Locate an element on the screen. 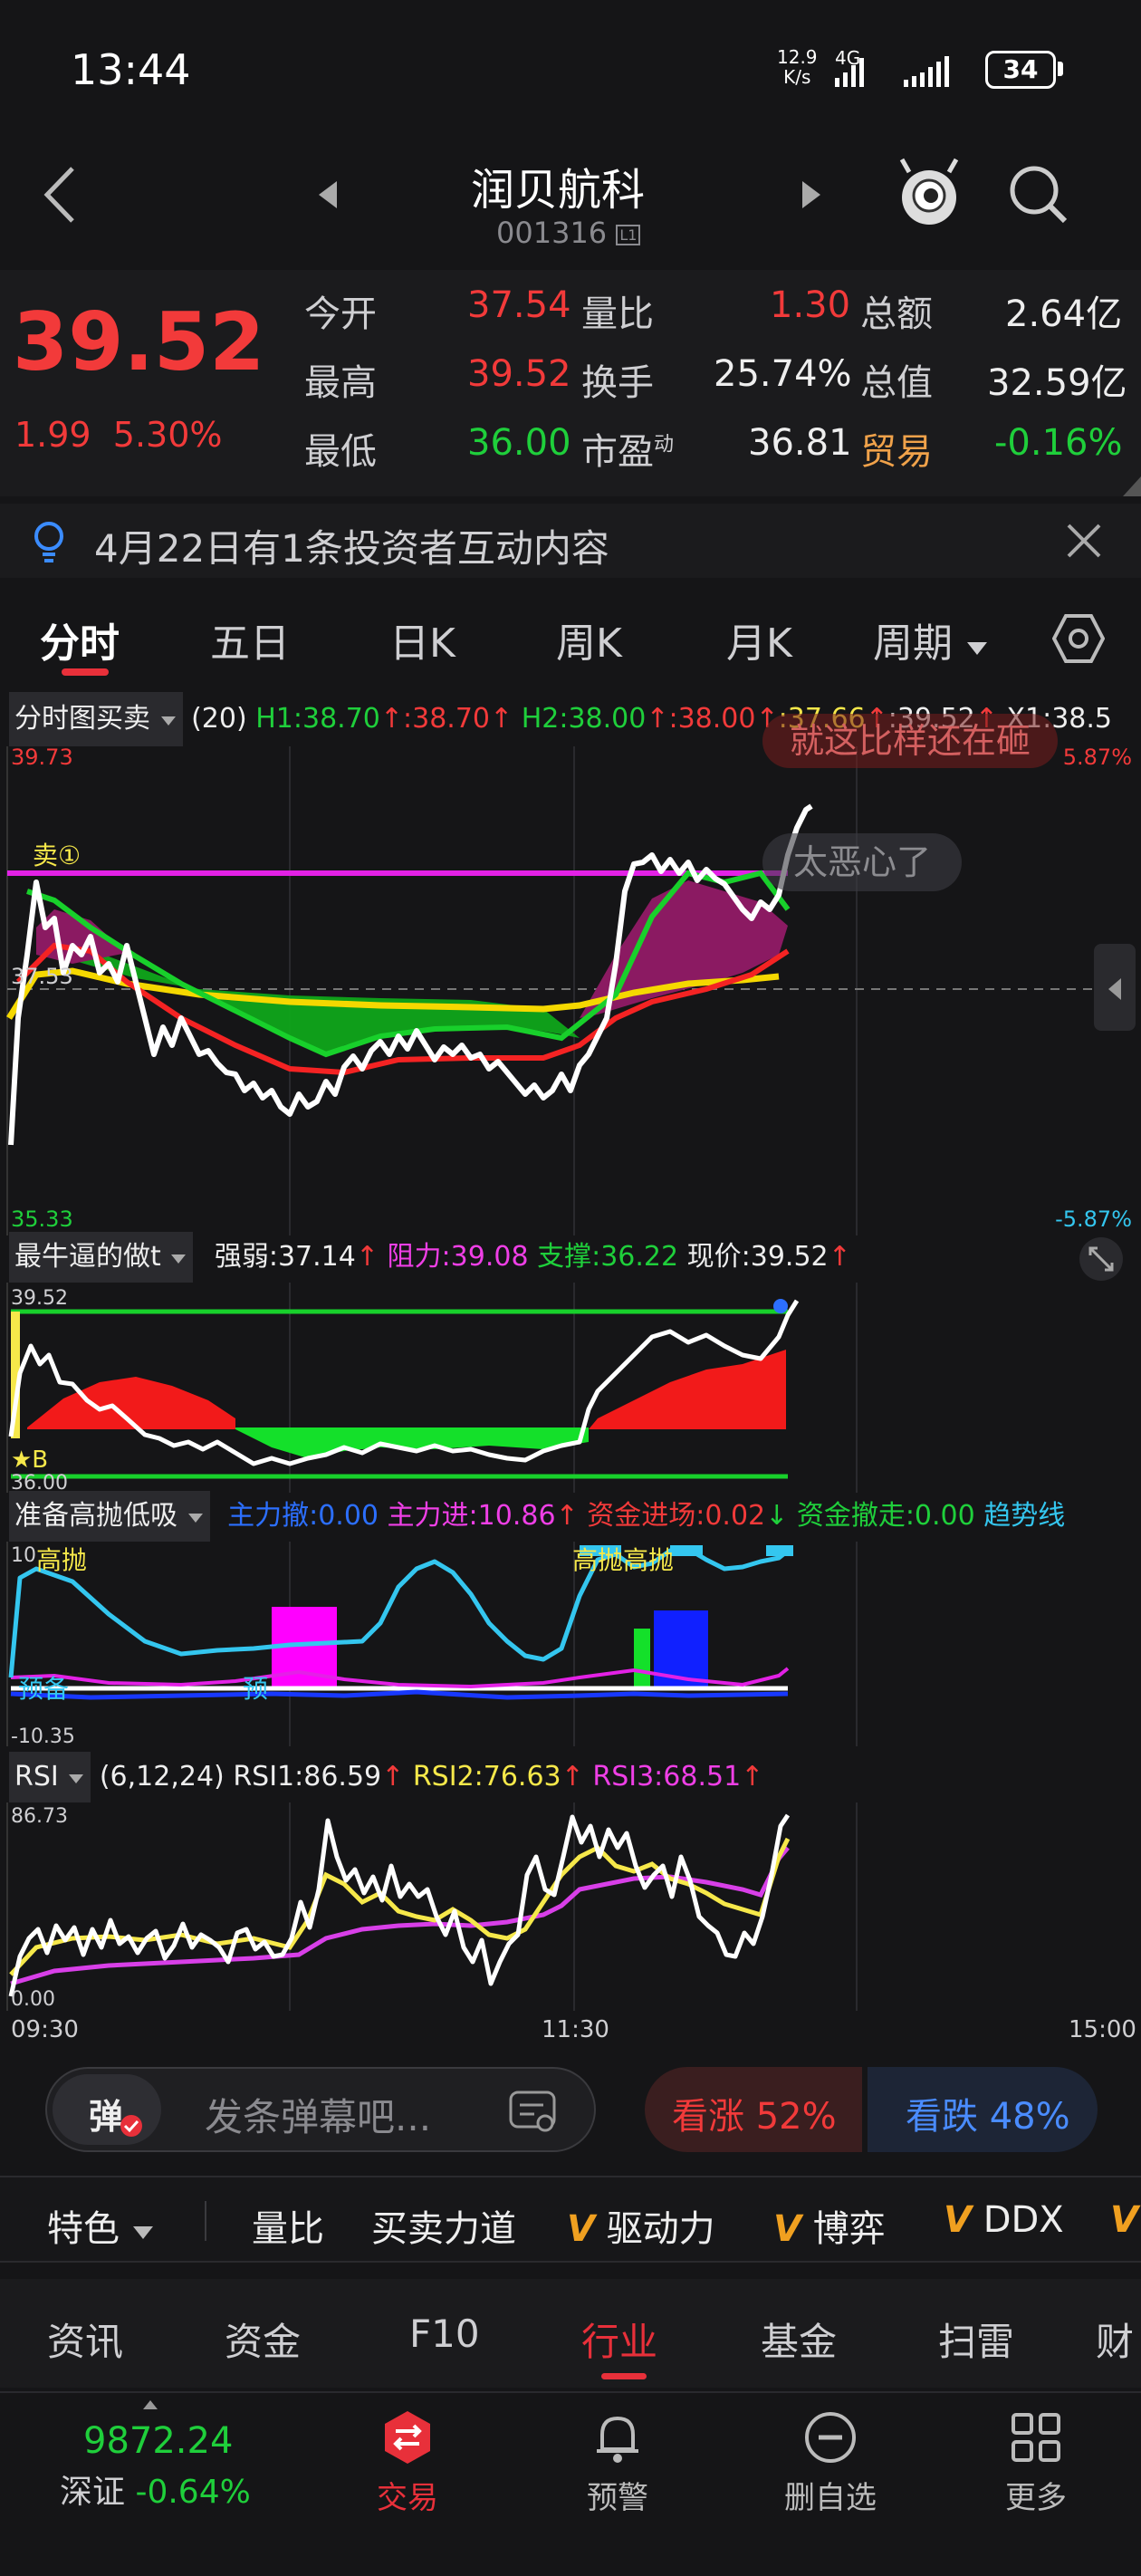 The image size is (1141, 2576). bull-vote-button: 看涨 52% is located at coordinates (754, 2109).